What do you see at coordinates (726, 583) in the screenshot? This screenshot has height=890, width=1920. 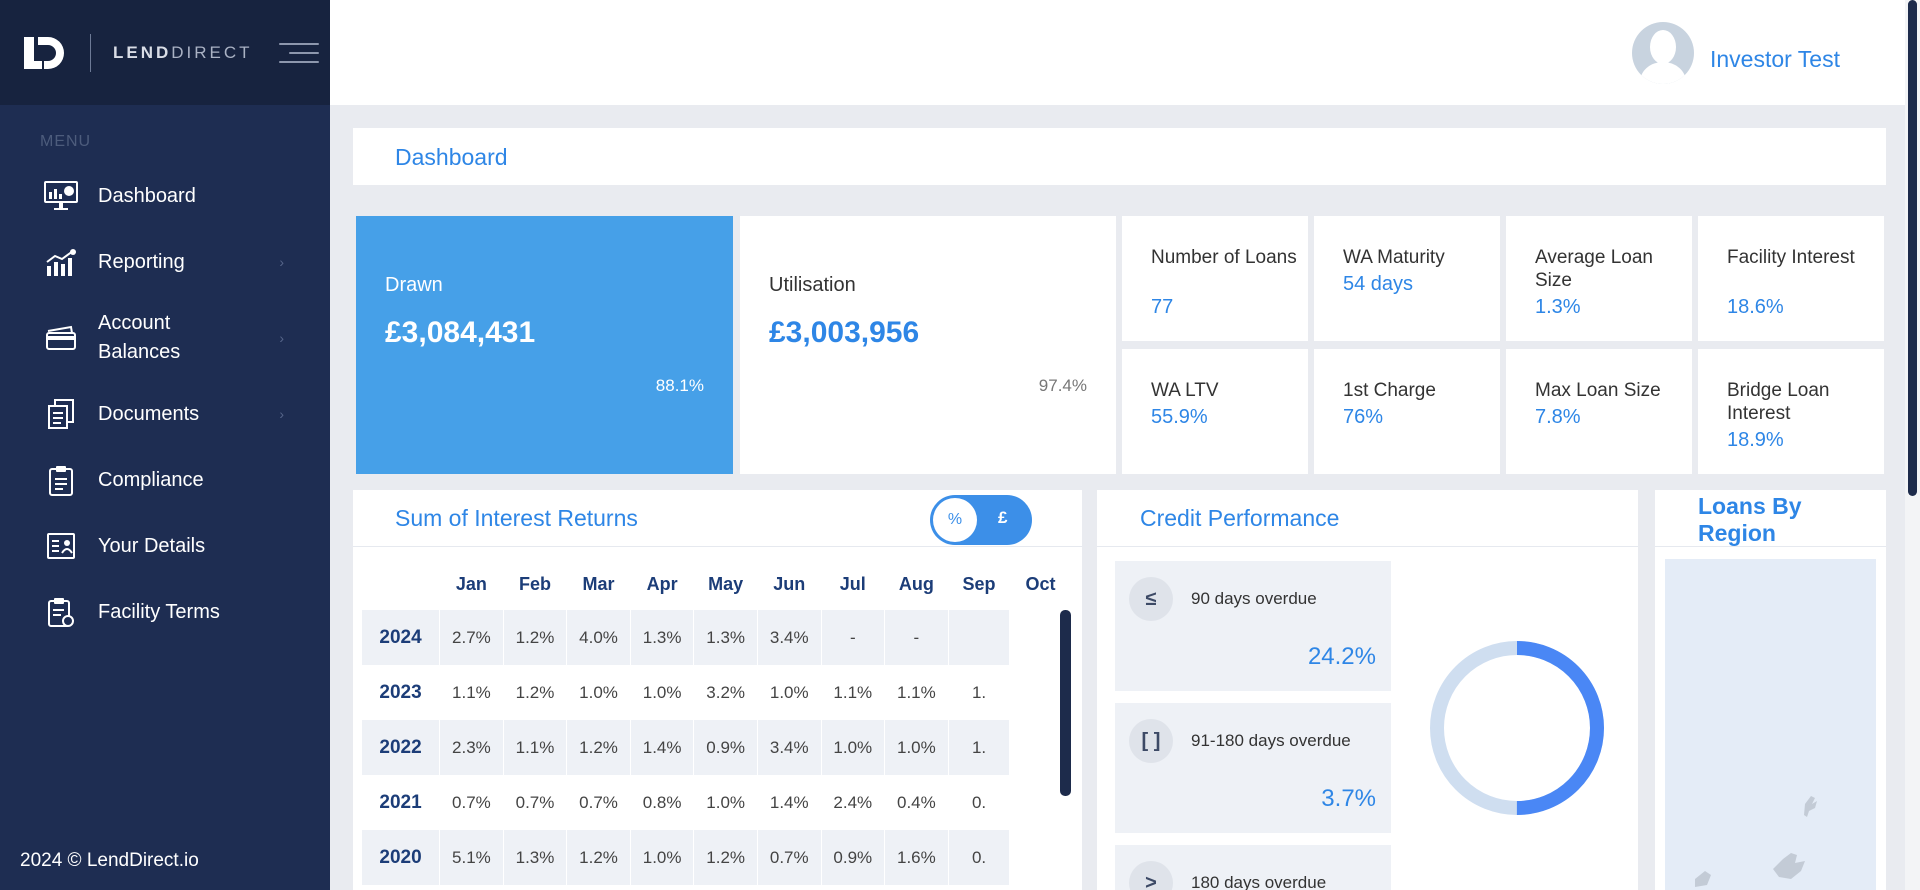 I see `column-header: May` at bounding box center [726, 583].